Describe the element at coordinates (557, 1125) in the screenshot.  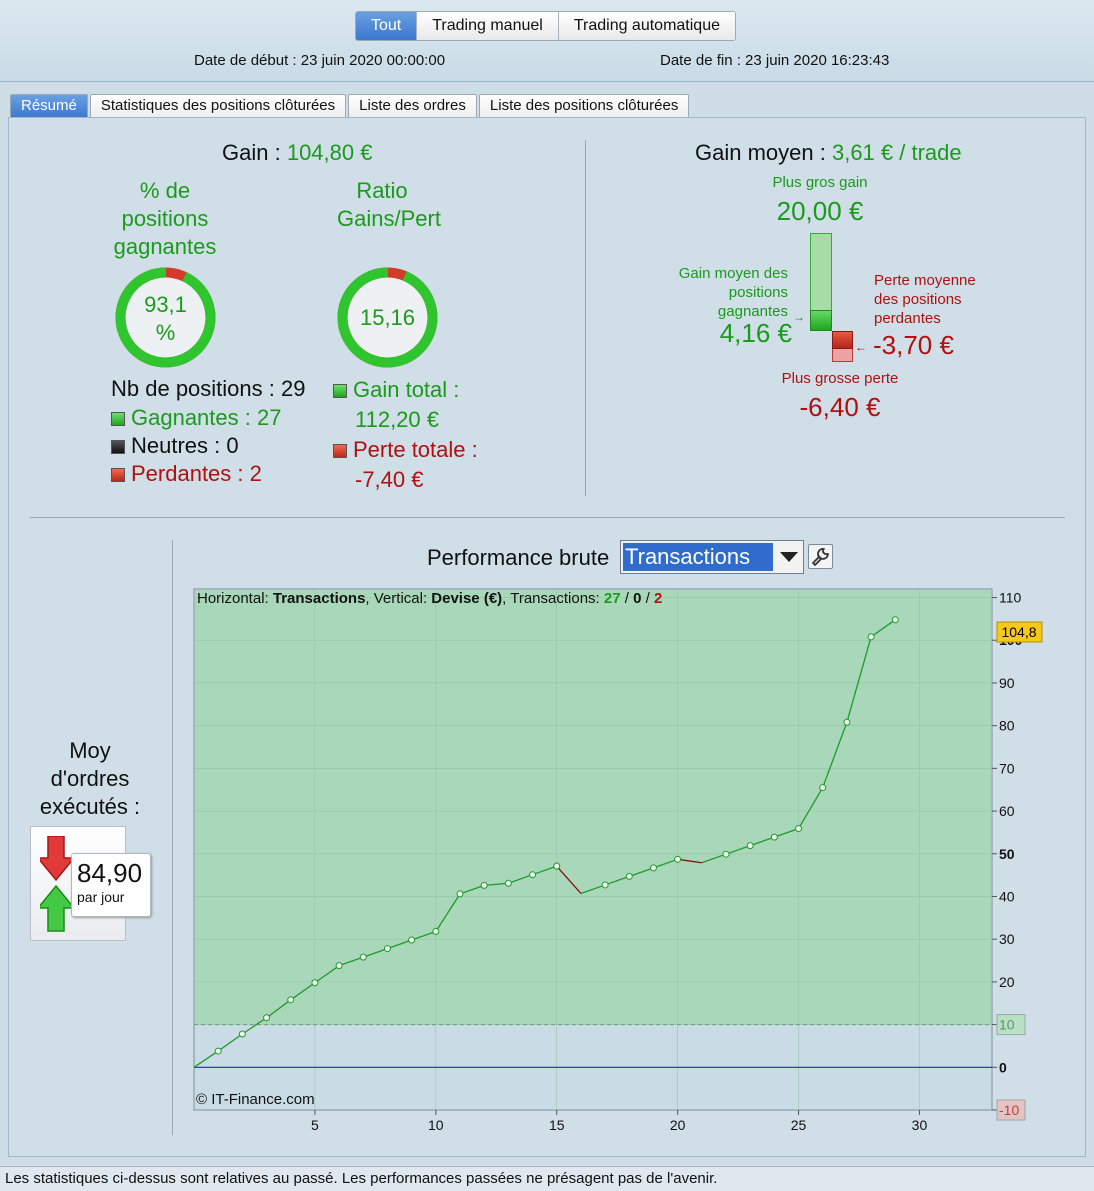
I see `x-tick-label: 15` at that location.